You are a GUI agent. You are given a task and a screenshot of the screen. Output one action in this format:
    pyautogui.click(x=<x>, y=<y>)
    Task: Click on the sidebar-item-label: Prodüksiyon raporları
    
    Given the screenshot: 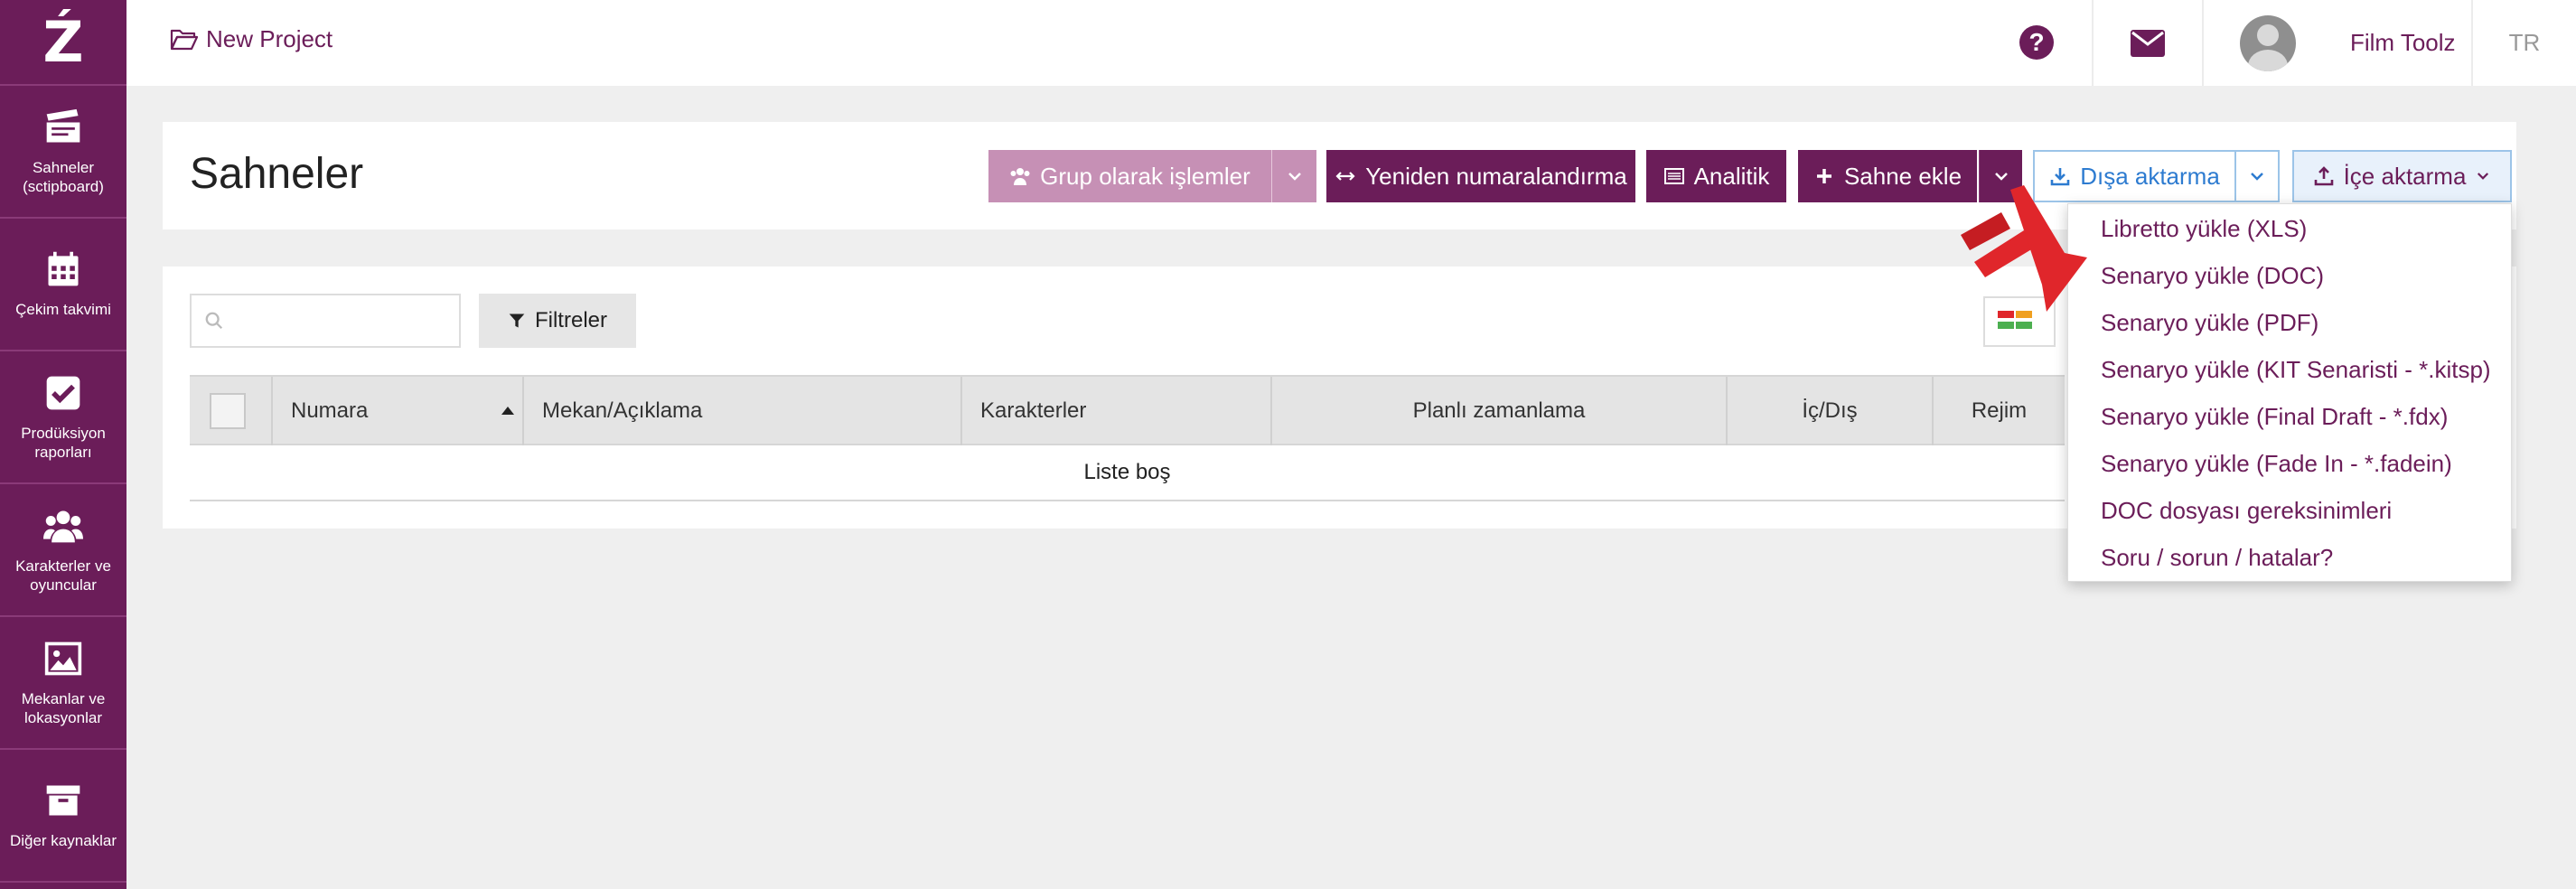 What is the action you would take?
    pyautogui.click(x=63, y=442)
    